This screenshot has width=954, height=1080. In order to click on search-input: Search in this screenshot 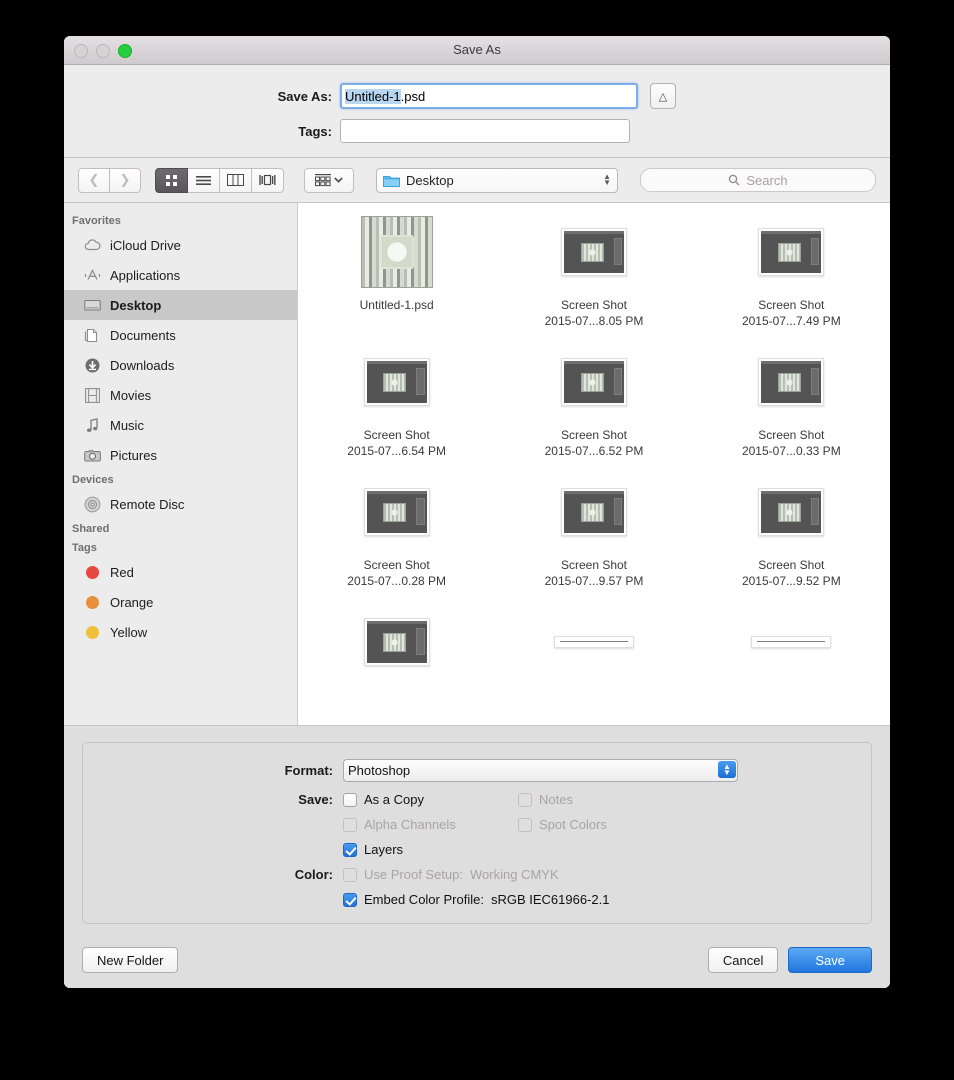, I will do `click(758, 180)`.